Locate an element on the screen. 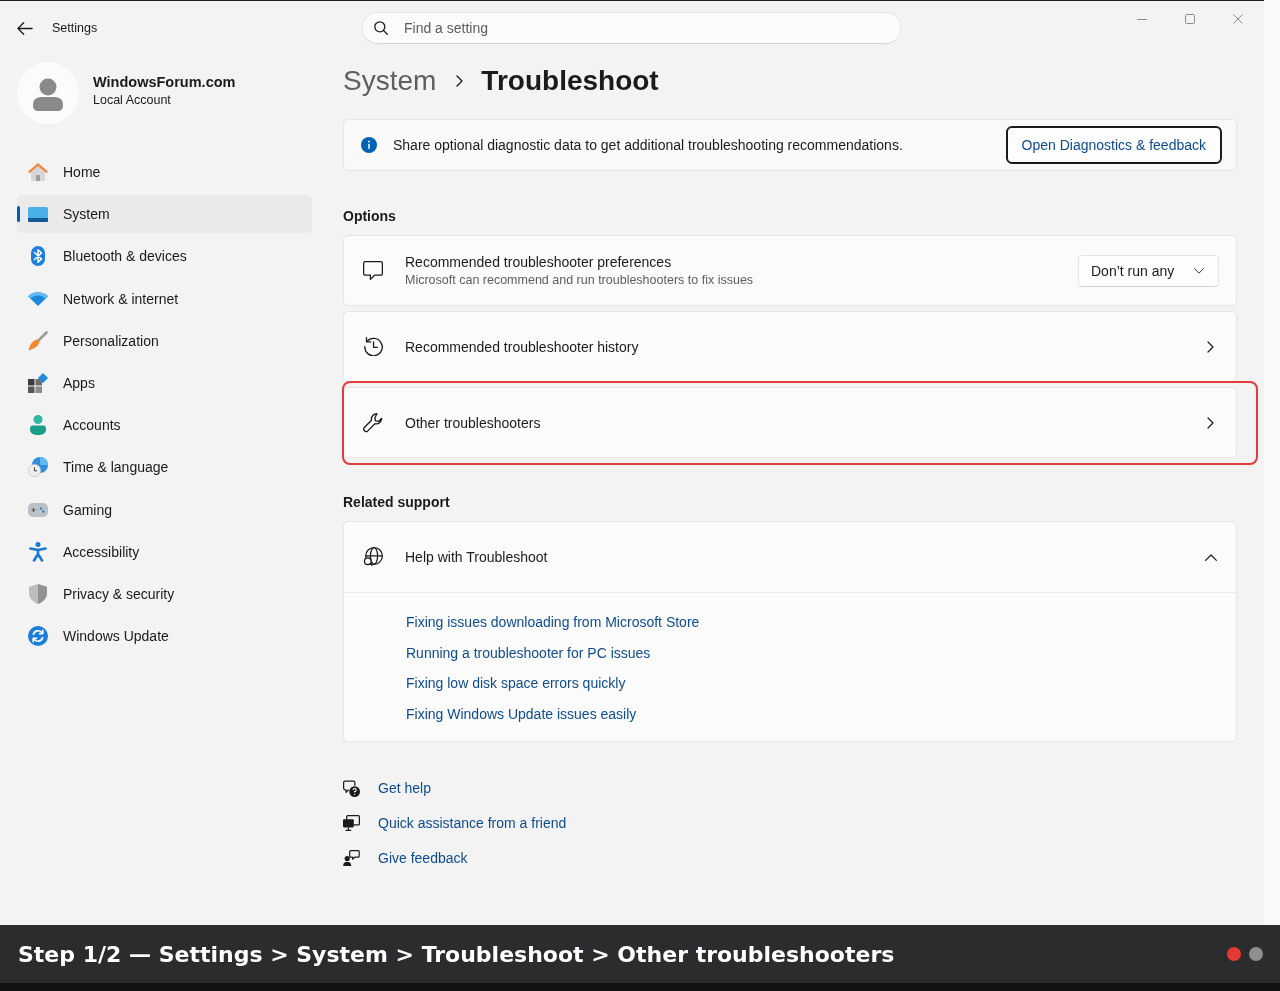 The width and height of the screenshot is (1280, 991). nav-item: Gaming is located at coordinates (164, 509).